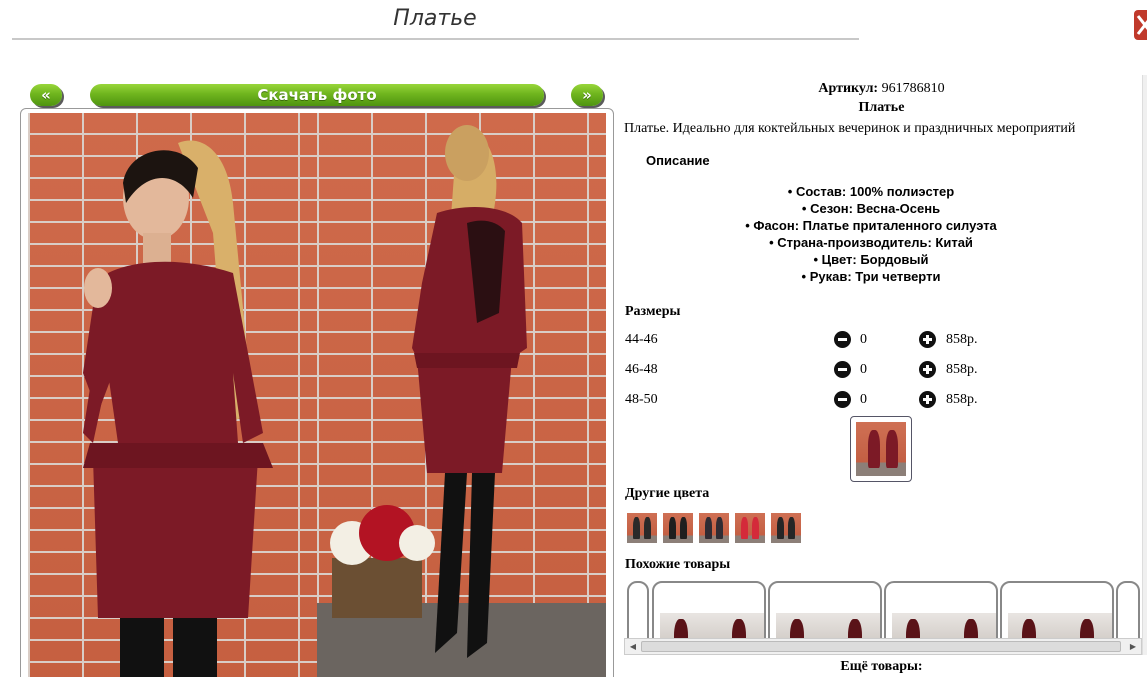  What do you see at coordinates (587, 95) in the screenshot?
I see `next-photo-button: »` at bounding box center [587, 95].